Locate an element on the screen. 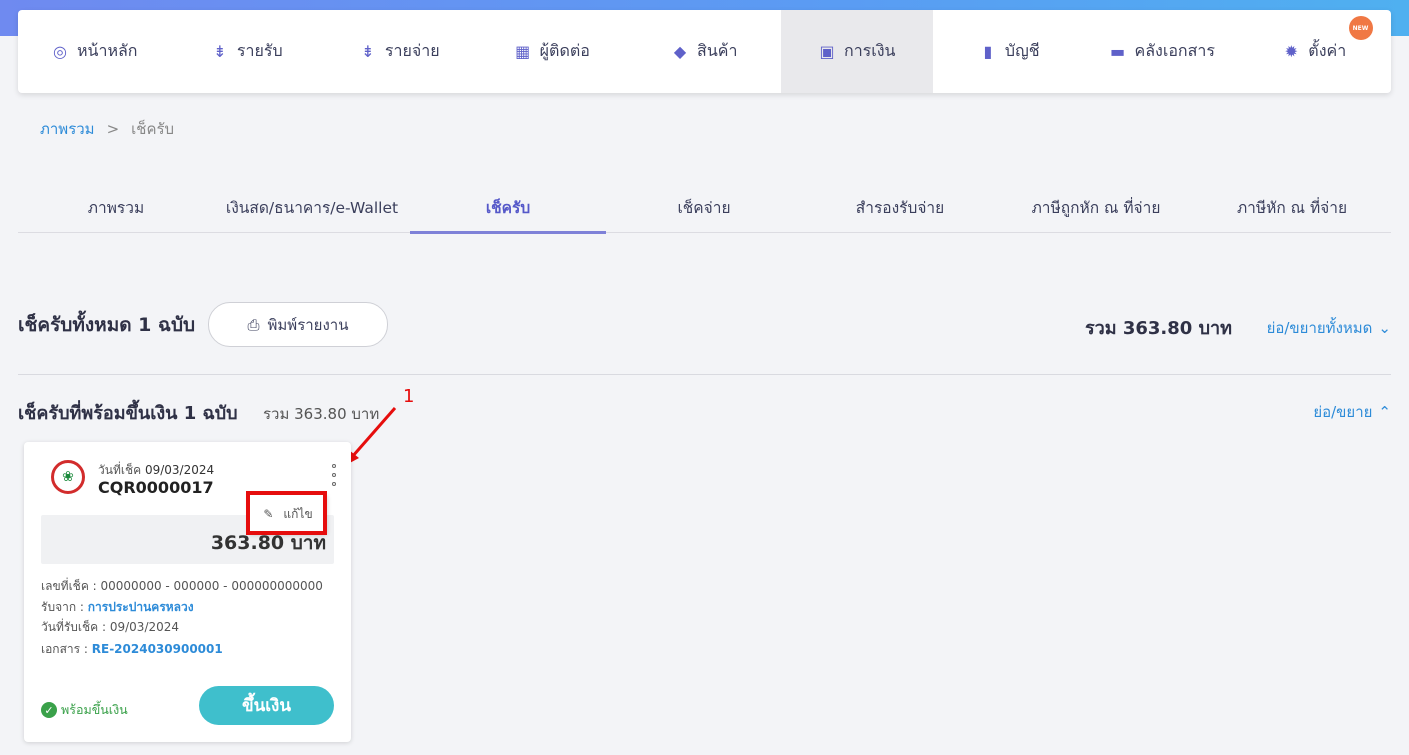 This screenshot has height=755, width=1409. group-collapse-toggle: ย่อ/ขยาย ⌃ is located at coordinates (1352, 412).